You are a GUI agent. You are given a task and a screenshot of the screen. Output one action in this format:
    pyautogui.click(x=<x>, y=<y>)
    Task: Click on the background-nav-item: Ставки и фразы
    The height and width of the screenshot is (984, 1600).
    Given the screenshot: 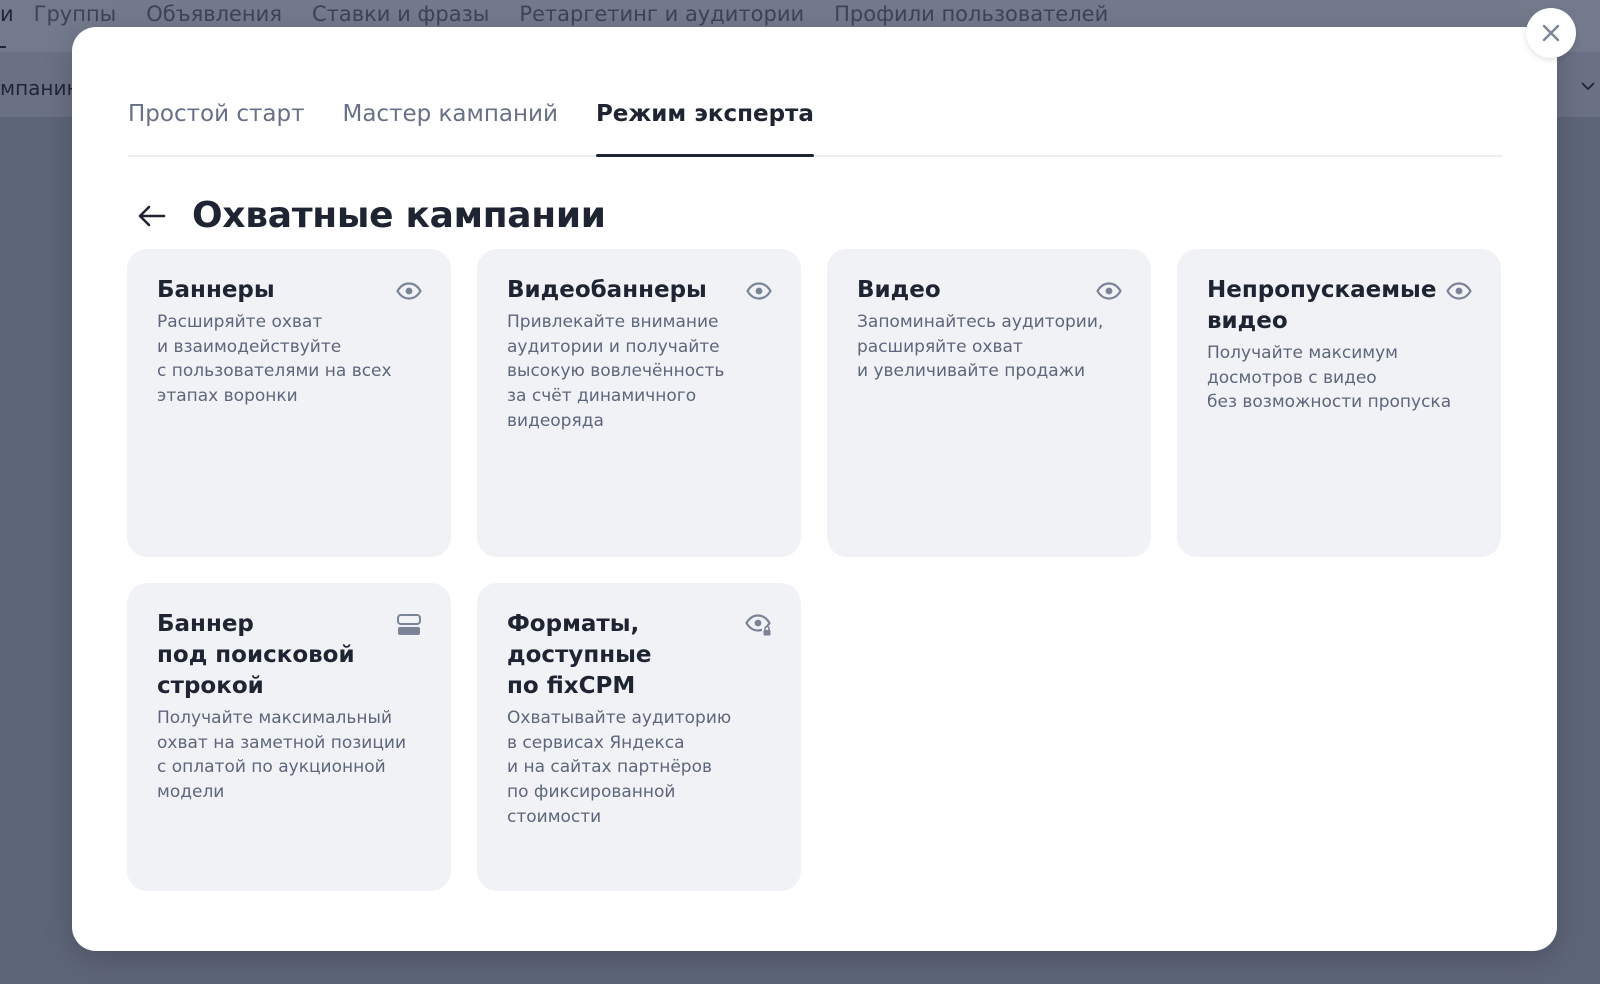 What is the action you would take?
    pyautogui.click(x=400, y=14)
    